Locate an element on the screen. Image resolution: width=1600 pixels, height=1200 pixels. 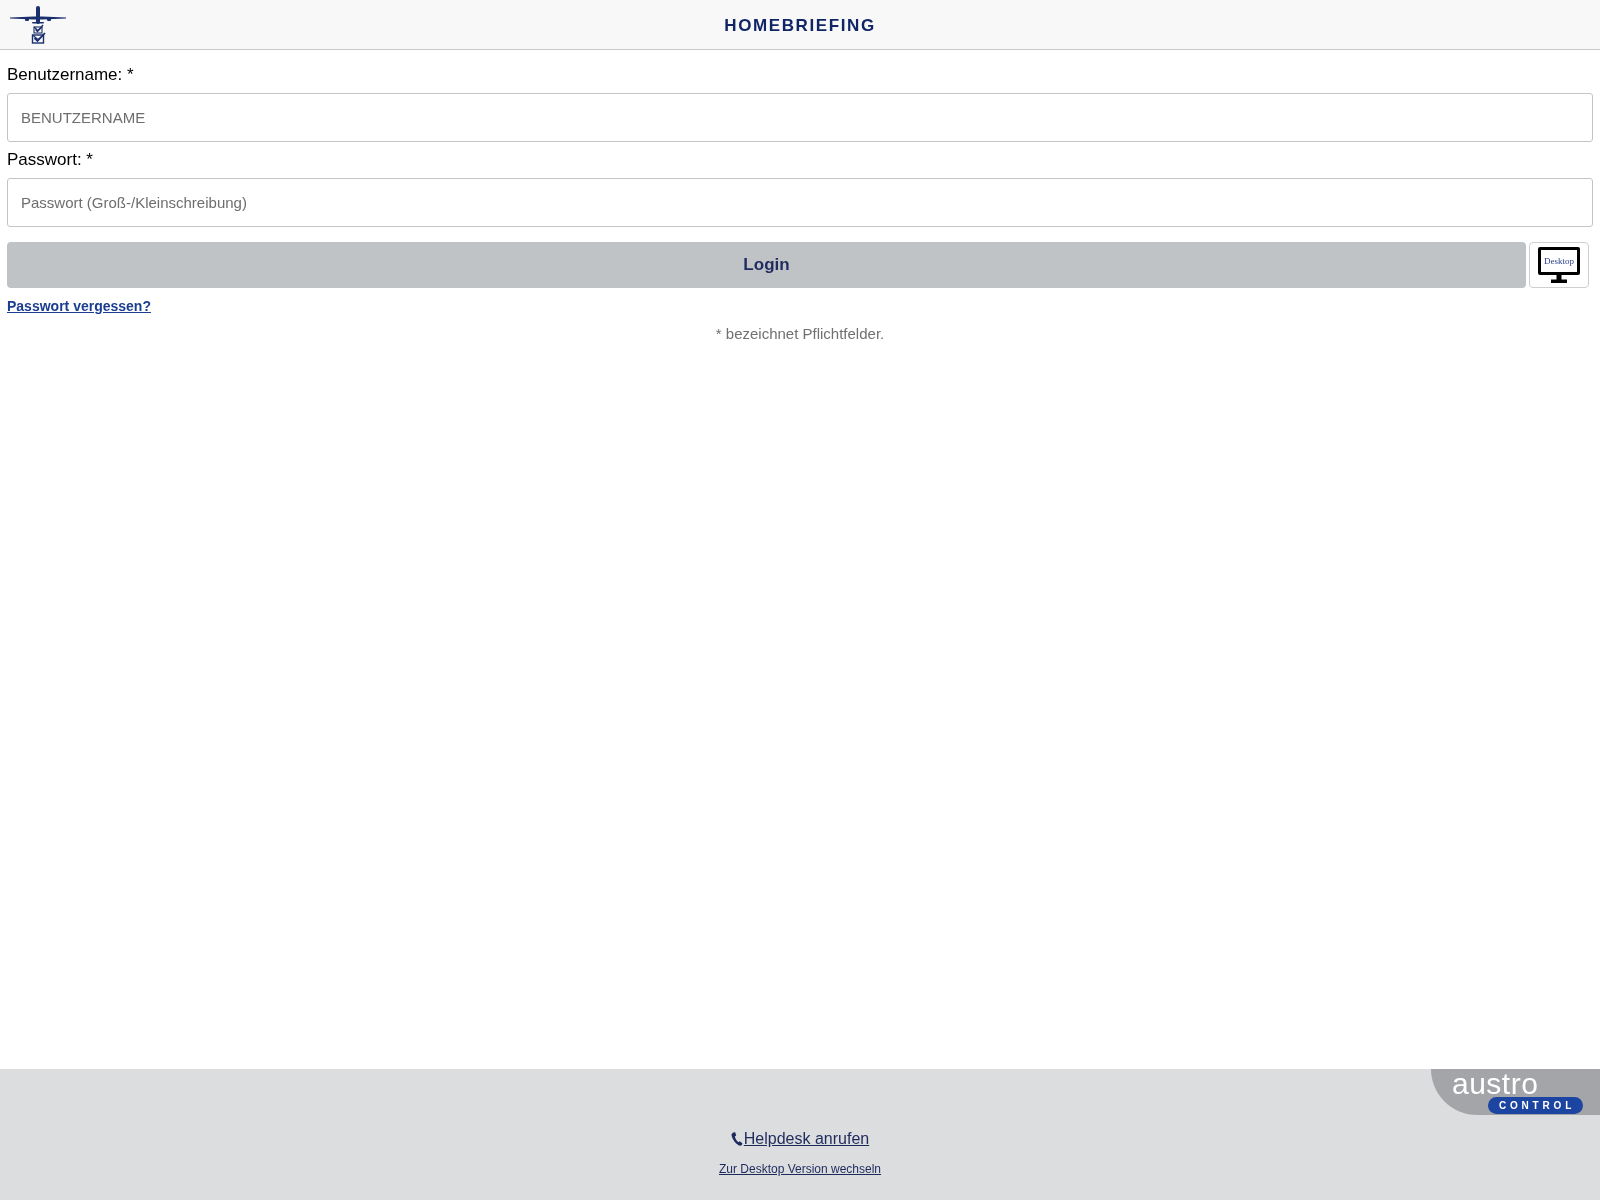
required-fields-note: * bezeichnet Pflichtfelder. is located at coordinates (800, 334).